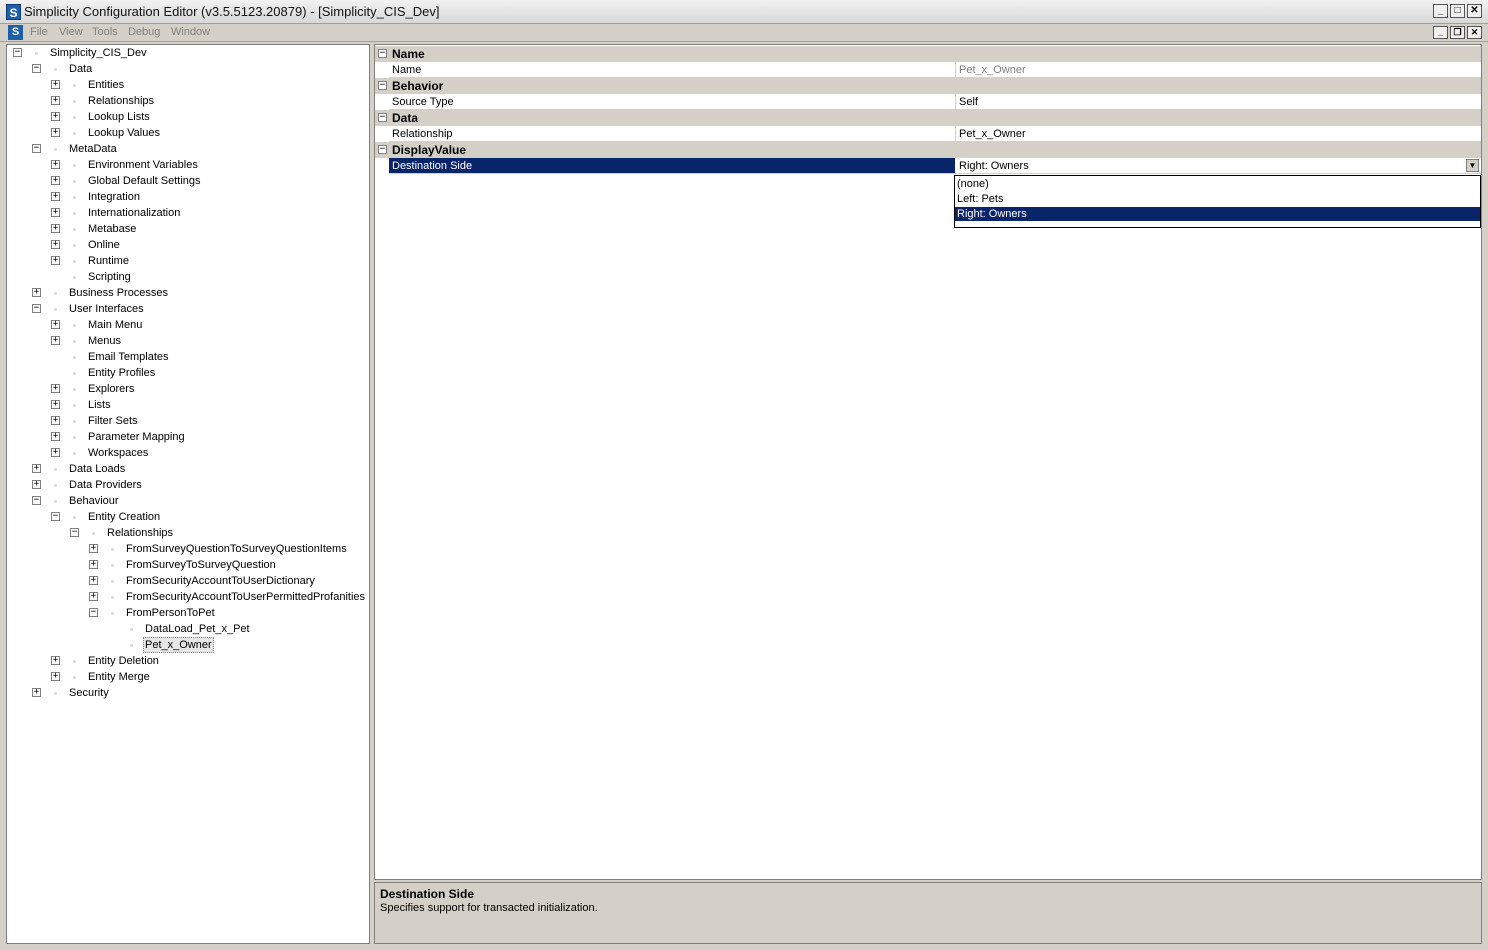 Image resolution: width=1488 pixels, height=950 pixels. What do you see at coordinates (968, 102) in the screenshot?
I see `property-value: Self` at bounding box center [968, 102].